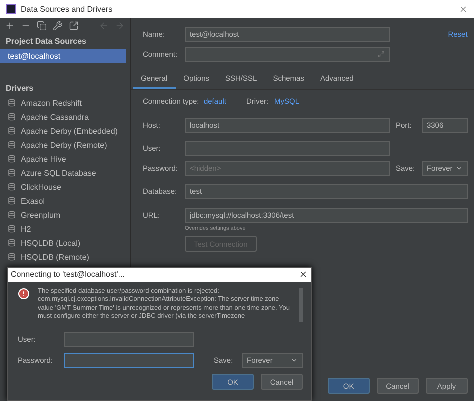  I want to click on wrench-icon, so click(58, 26).